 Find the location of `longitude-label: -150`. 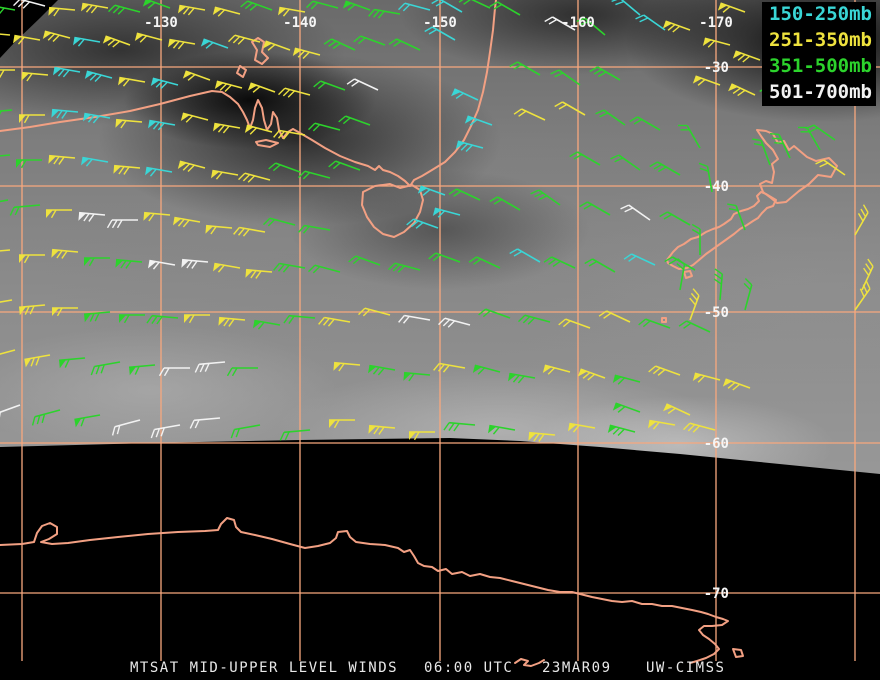

longitude-label: -150 is located at coordinates (440, 23).